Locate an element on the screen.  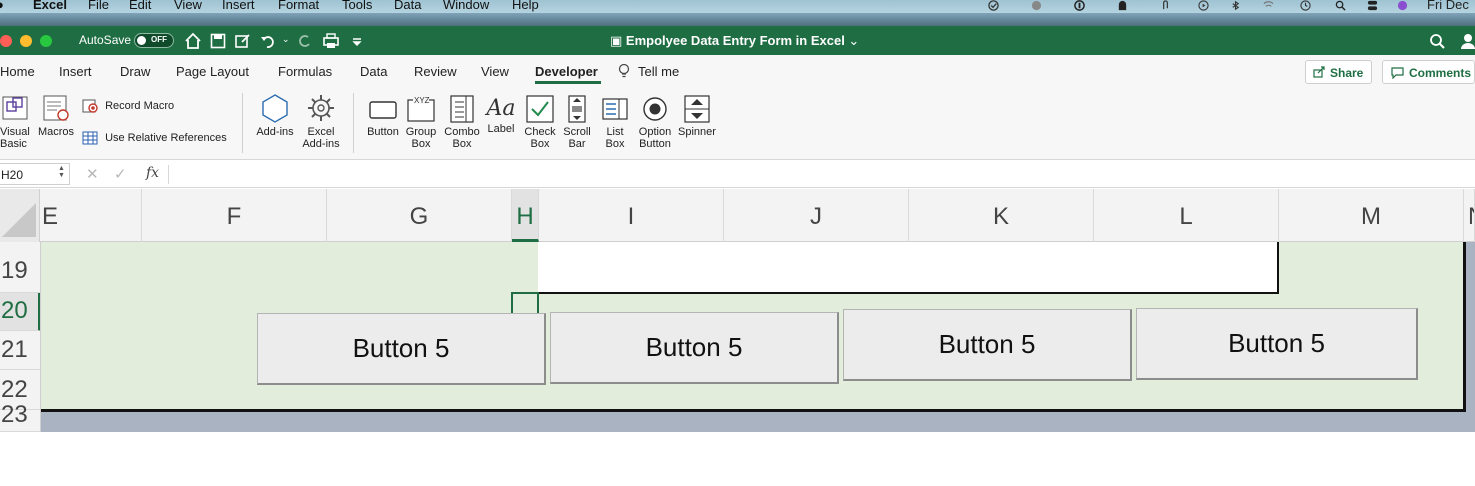
undo-icon is located at coordinates (268, 41).